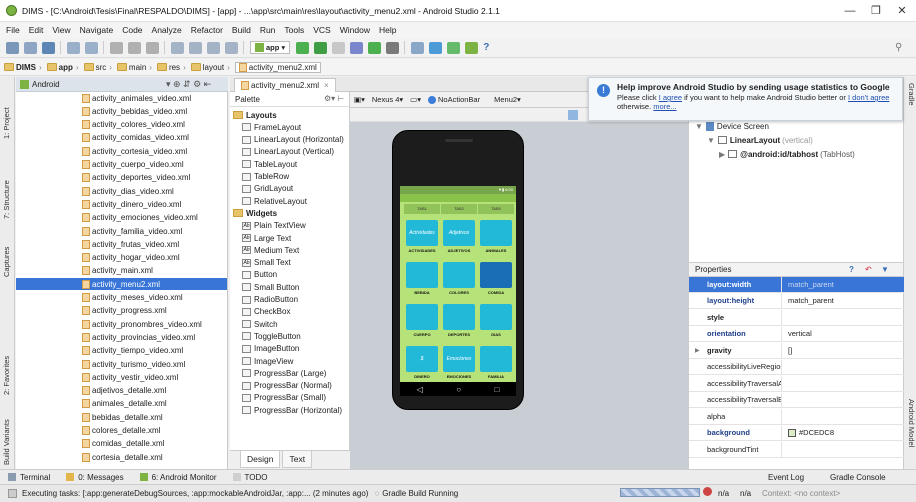 This screenshot has height=502, width=916. What do you see at coordinates (260, 459) in the screenshot?
I see `tab-design: Design` at bounding box center [260, 459].